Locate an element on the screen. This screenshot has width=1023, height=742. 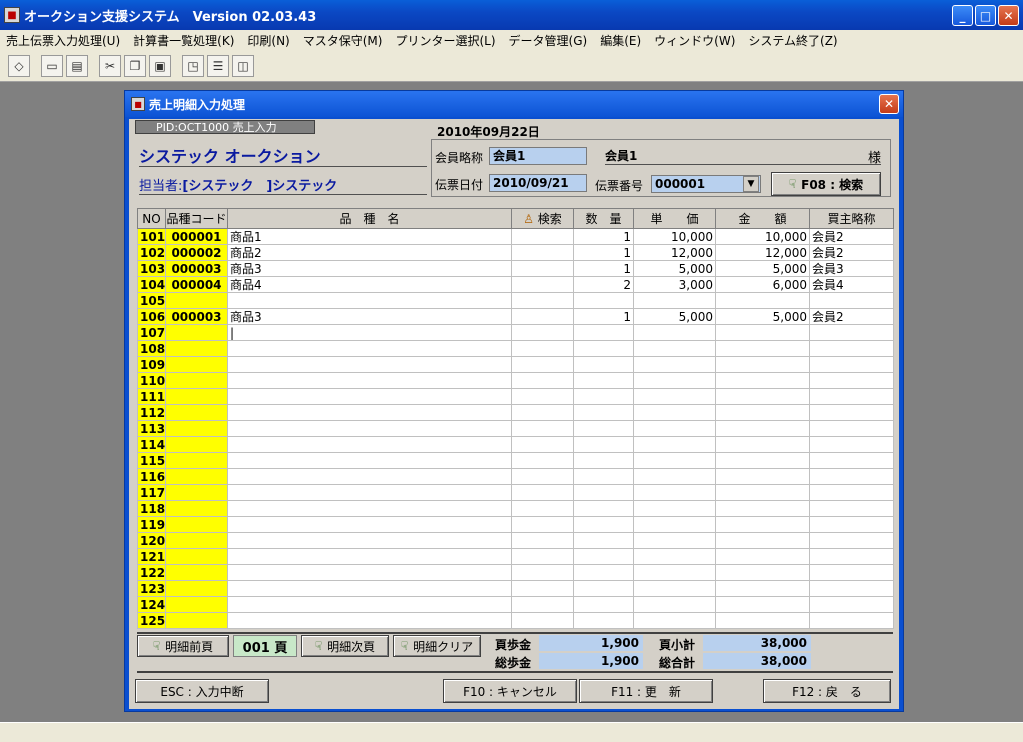
table-row: 110 is located at coordinates (515, 380).